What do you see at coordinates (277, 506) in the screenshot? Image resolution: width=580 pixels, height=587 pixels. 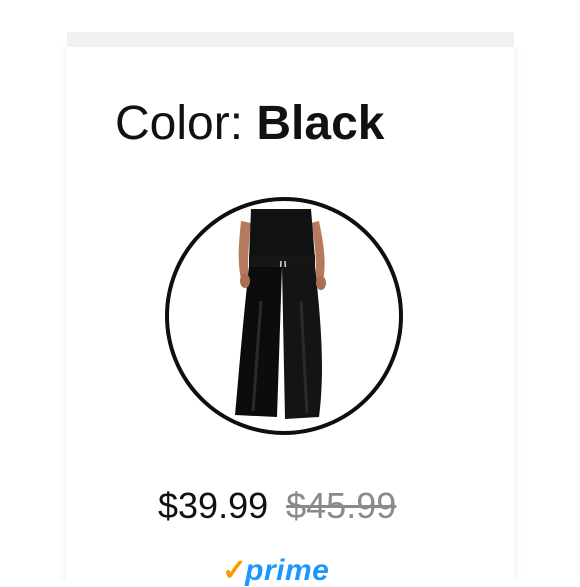 I see `price-row: $39.99 $45.99` at bounding box center [277, 506].